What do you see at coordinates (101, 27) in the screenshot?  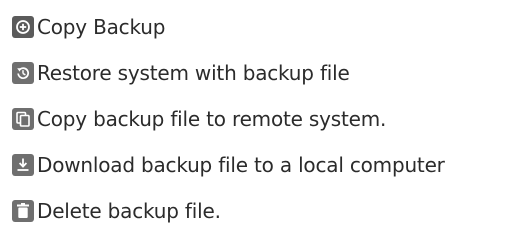 I see `legend-label-copy-backup: Copy Backup` at bounding box center [101, 27].